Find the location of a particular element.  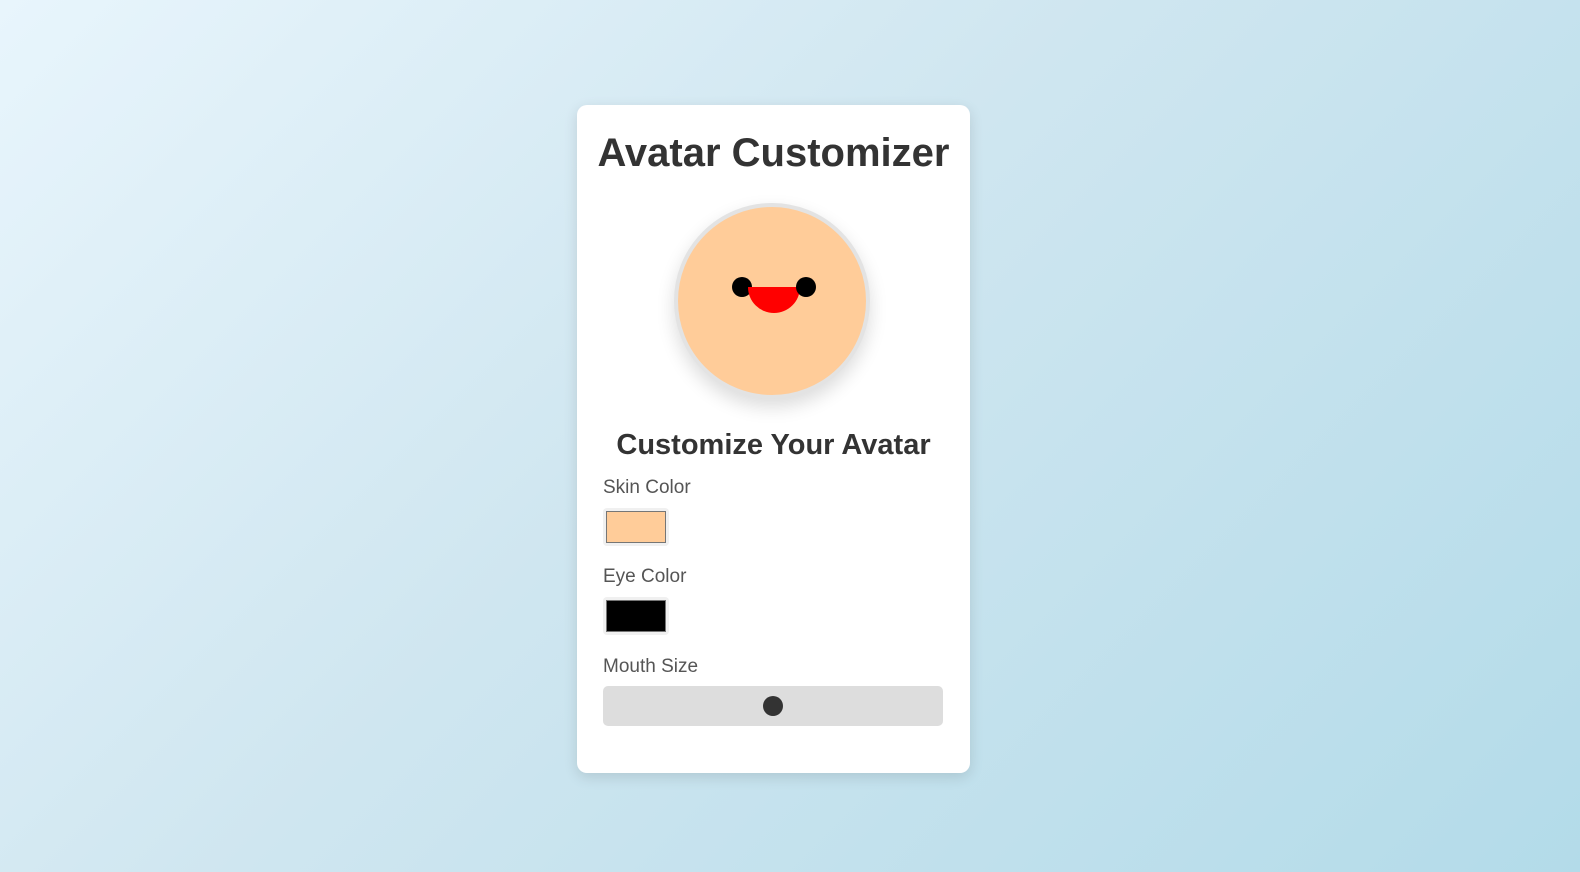

skin-color-label: Skin Color is located at coordinates (647, 487).